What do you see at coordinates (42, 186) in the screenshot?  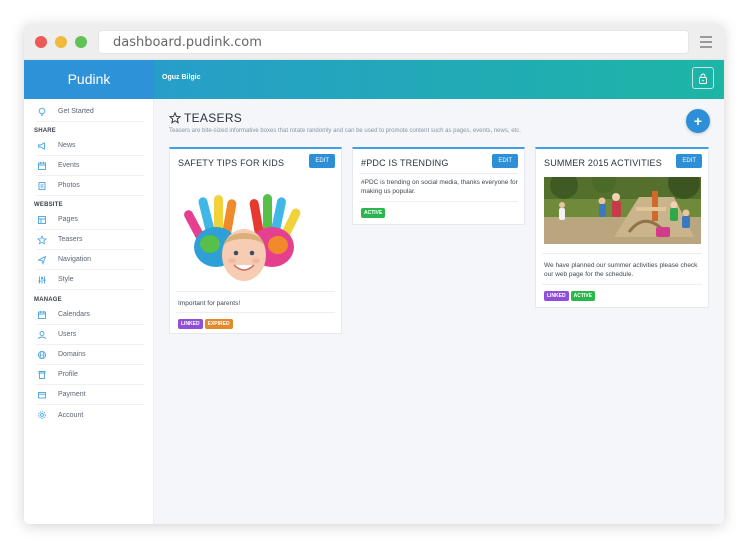 I see `photo-icon` at bounding box center [42, 186].